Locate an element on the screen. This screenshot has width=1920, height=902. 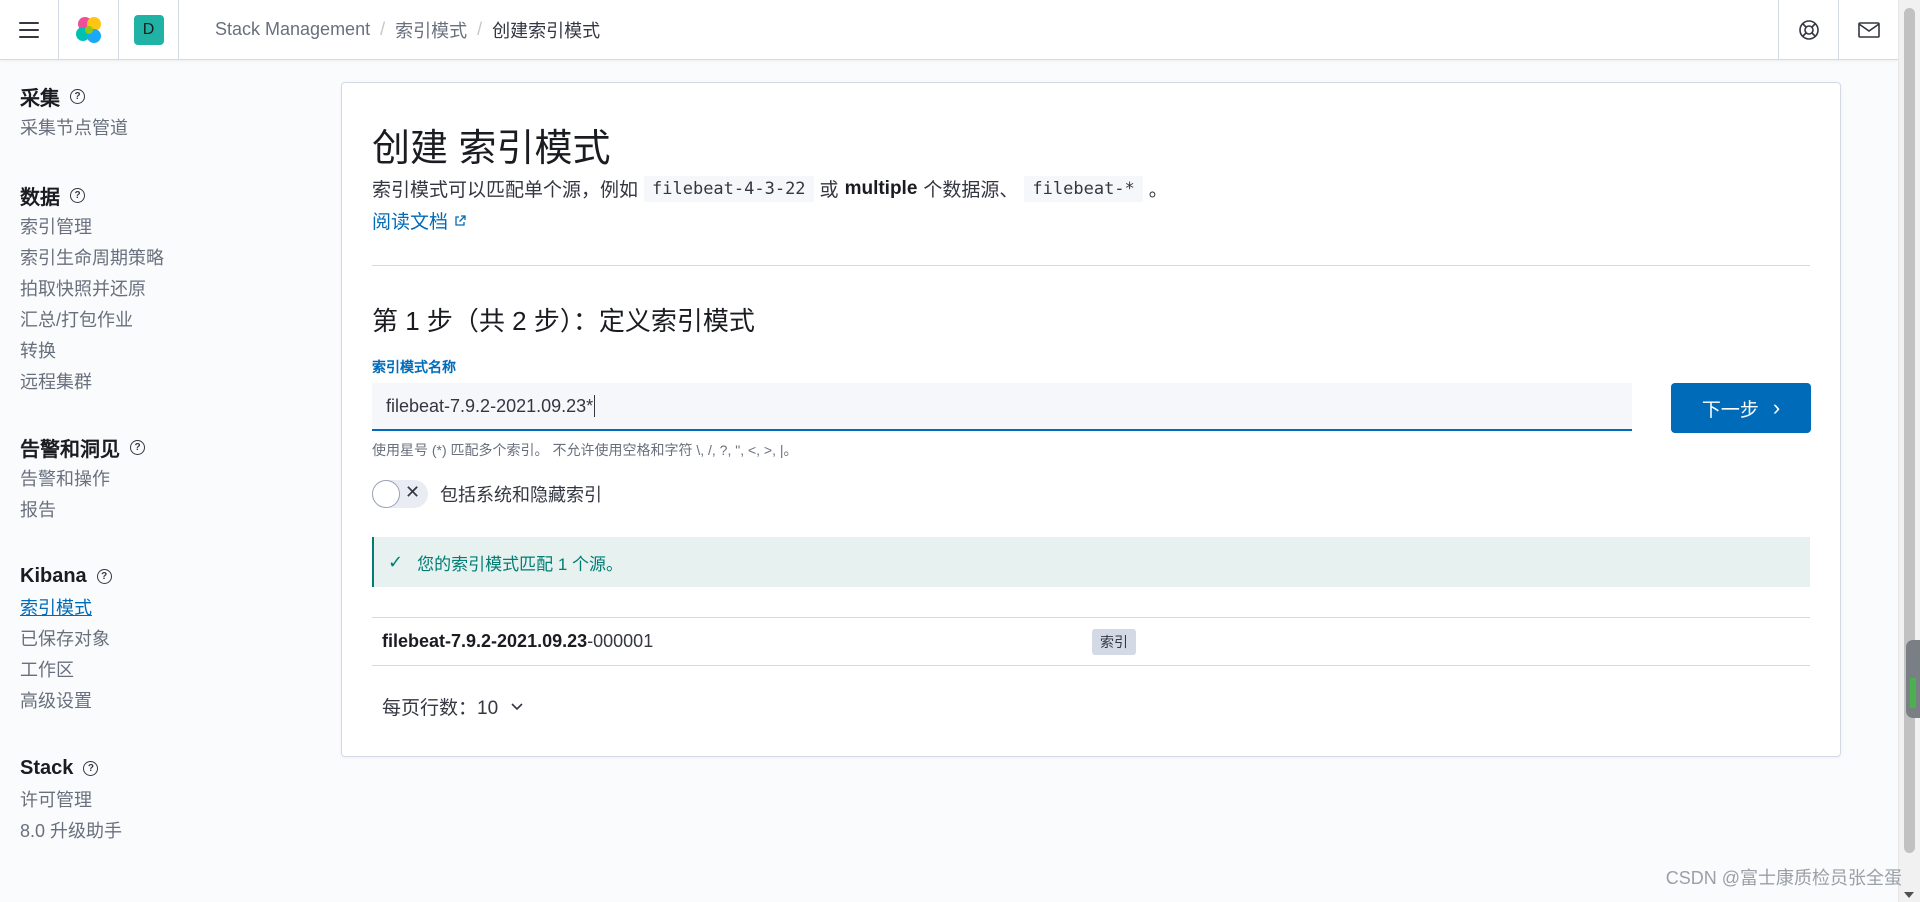
top-header: D Stack Management / 索引模式 / 创建索引模式 is located at coordinates (949, 30).